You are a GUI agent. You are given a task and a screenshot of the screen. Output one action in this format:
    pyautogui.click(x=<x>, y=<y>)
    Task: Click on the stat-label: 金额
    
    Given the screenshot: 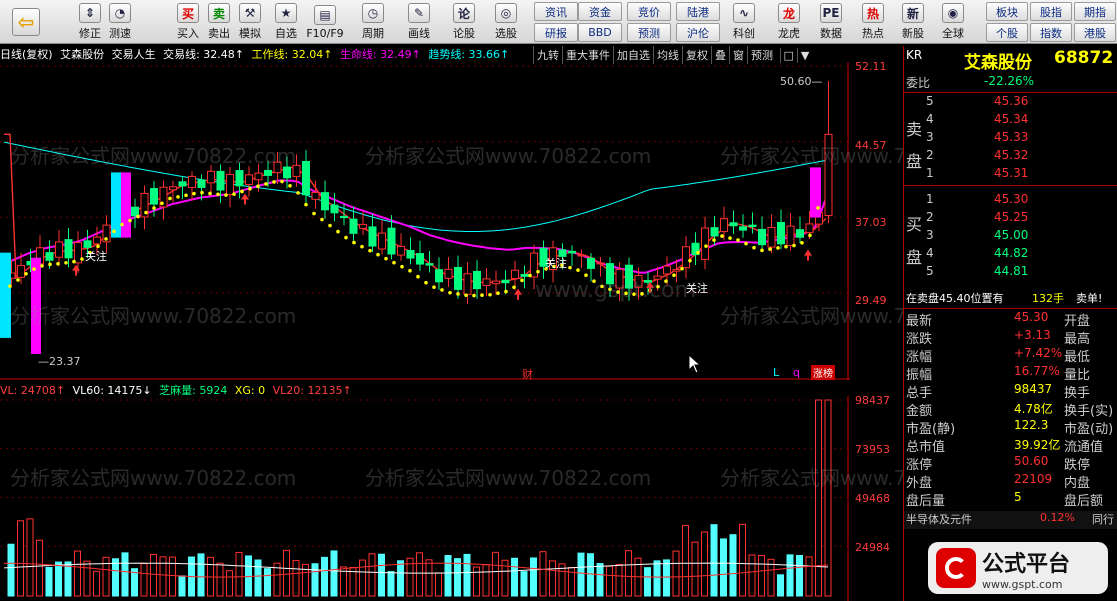 What is the action you would take?
    pyautogui.click(x=919, y=411)
    